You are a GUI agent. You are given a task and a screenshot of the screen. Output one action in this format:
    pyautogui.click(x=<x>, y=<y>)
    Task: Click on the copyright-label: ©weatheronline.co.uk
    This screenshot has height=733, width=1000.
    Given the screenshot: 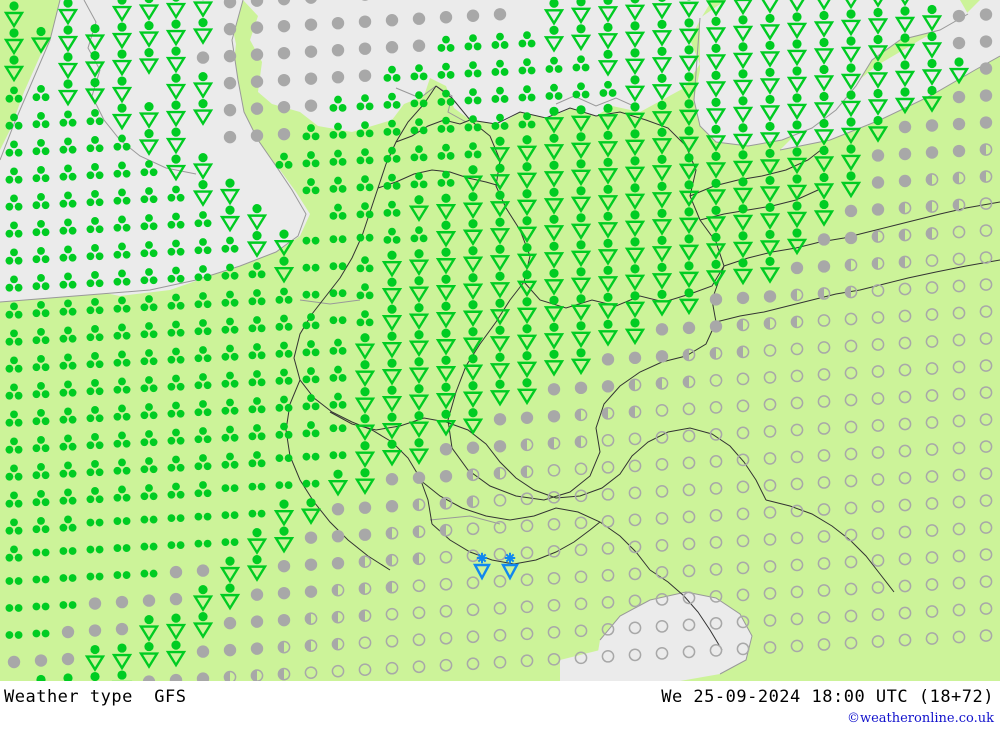 What is the action you would take?
    pyautogui.click(x=920, y=718)
    